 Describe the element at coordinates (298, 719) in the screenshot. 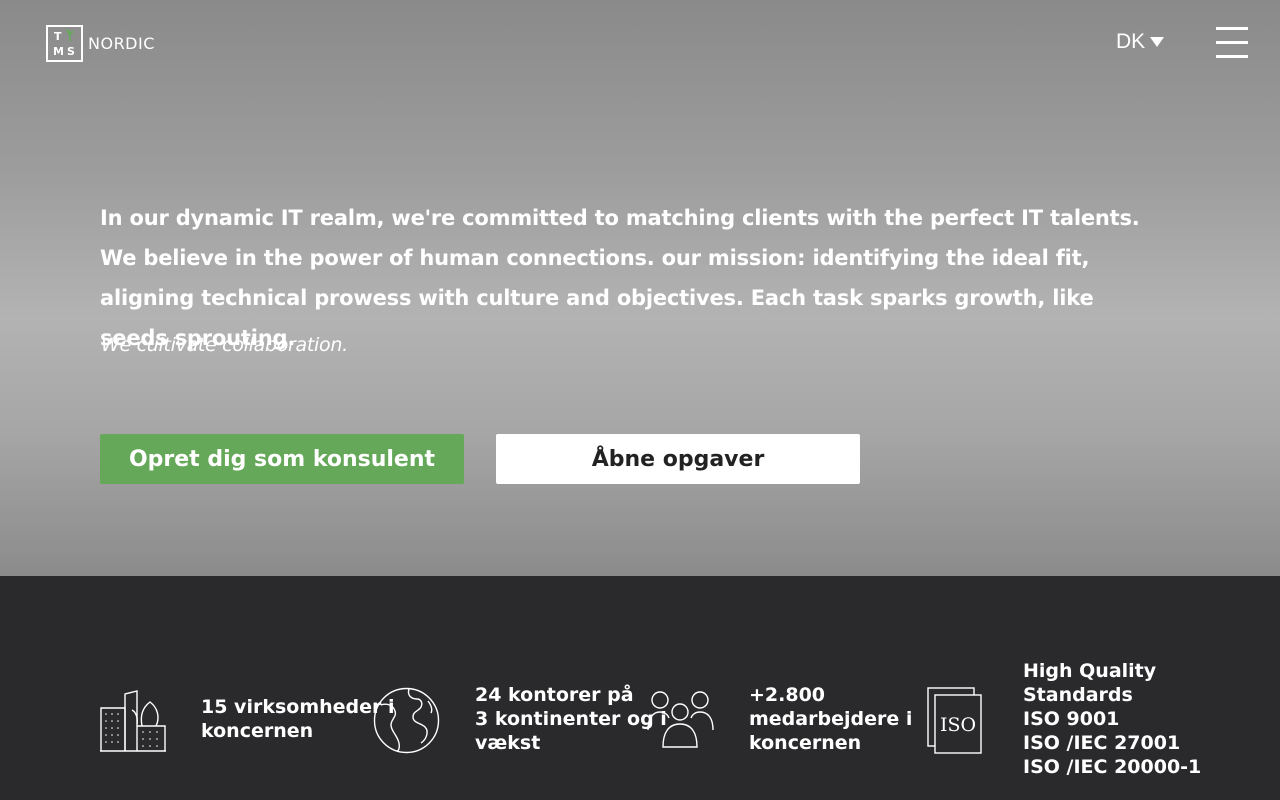

I see `stat-companies: 15 virksomheder i koncernen` at that location.